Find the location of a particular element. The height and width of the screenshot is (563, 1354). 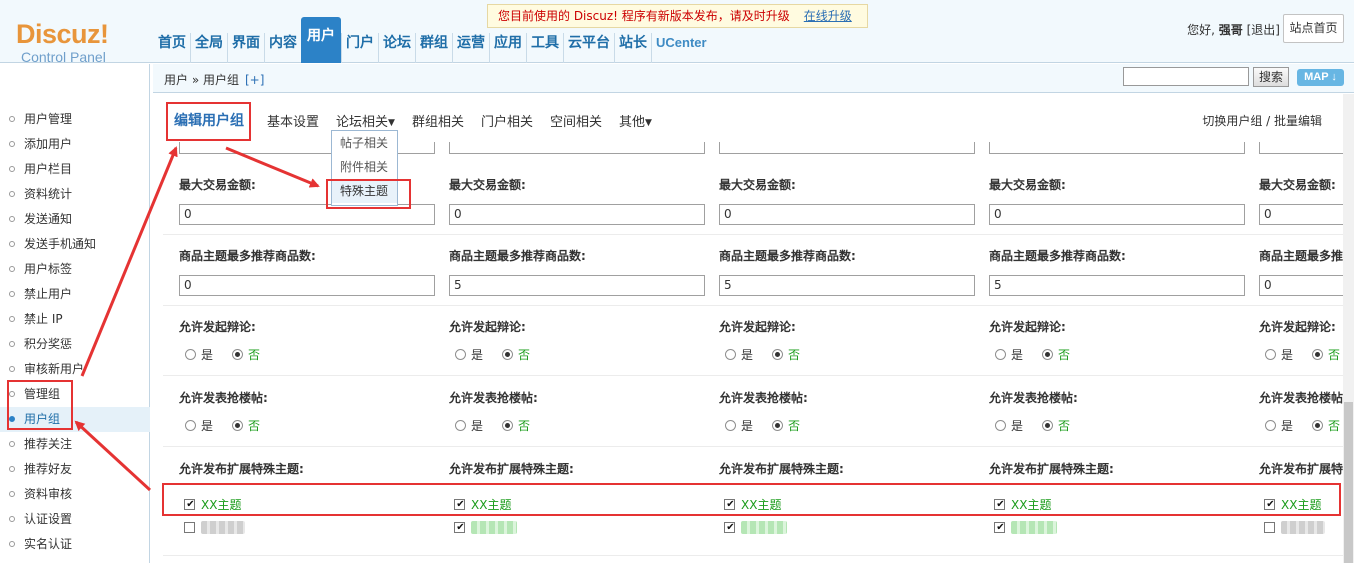

nav-user: 用户 is located at coordinates (321, 40).